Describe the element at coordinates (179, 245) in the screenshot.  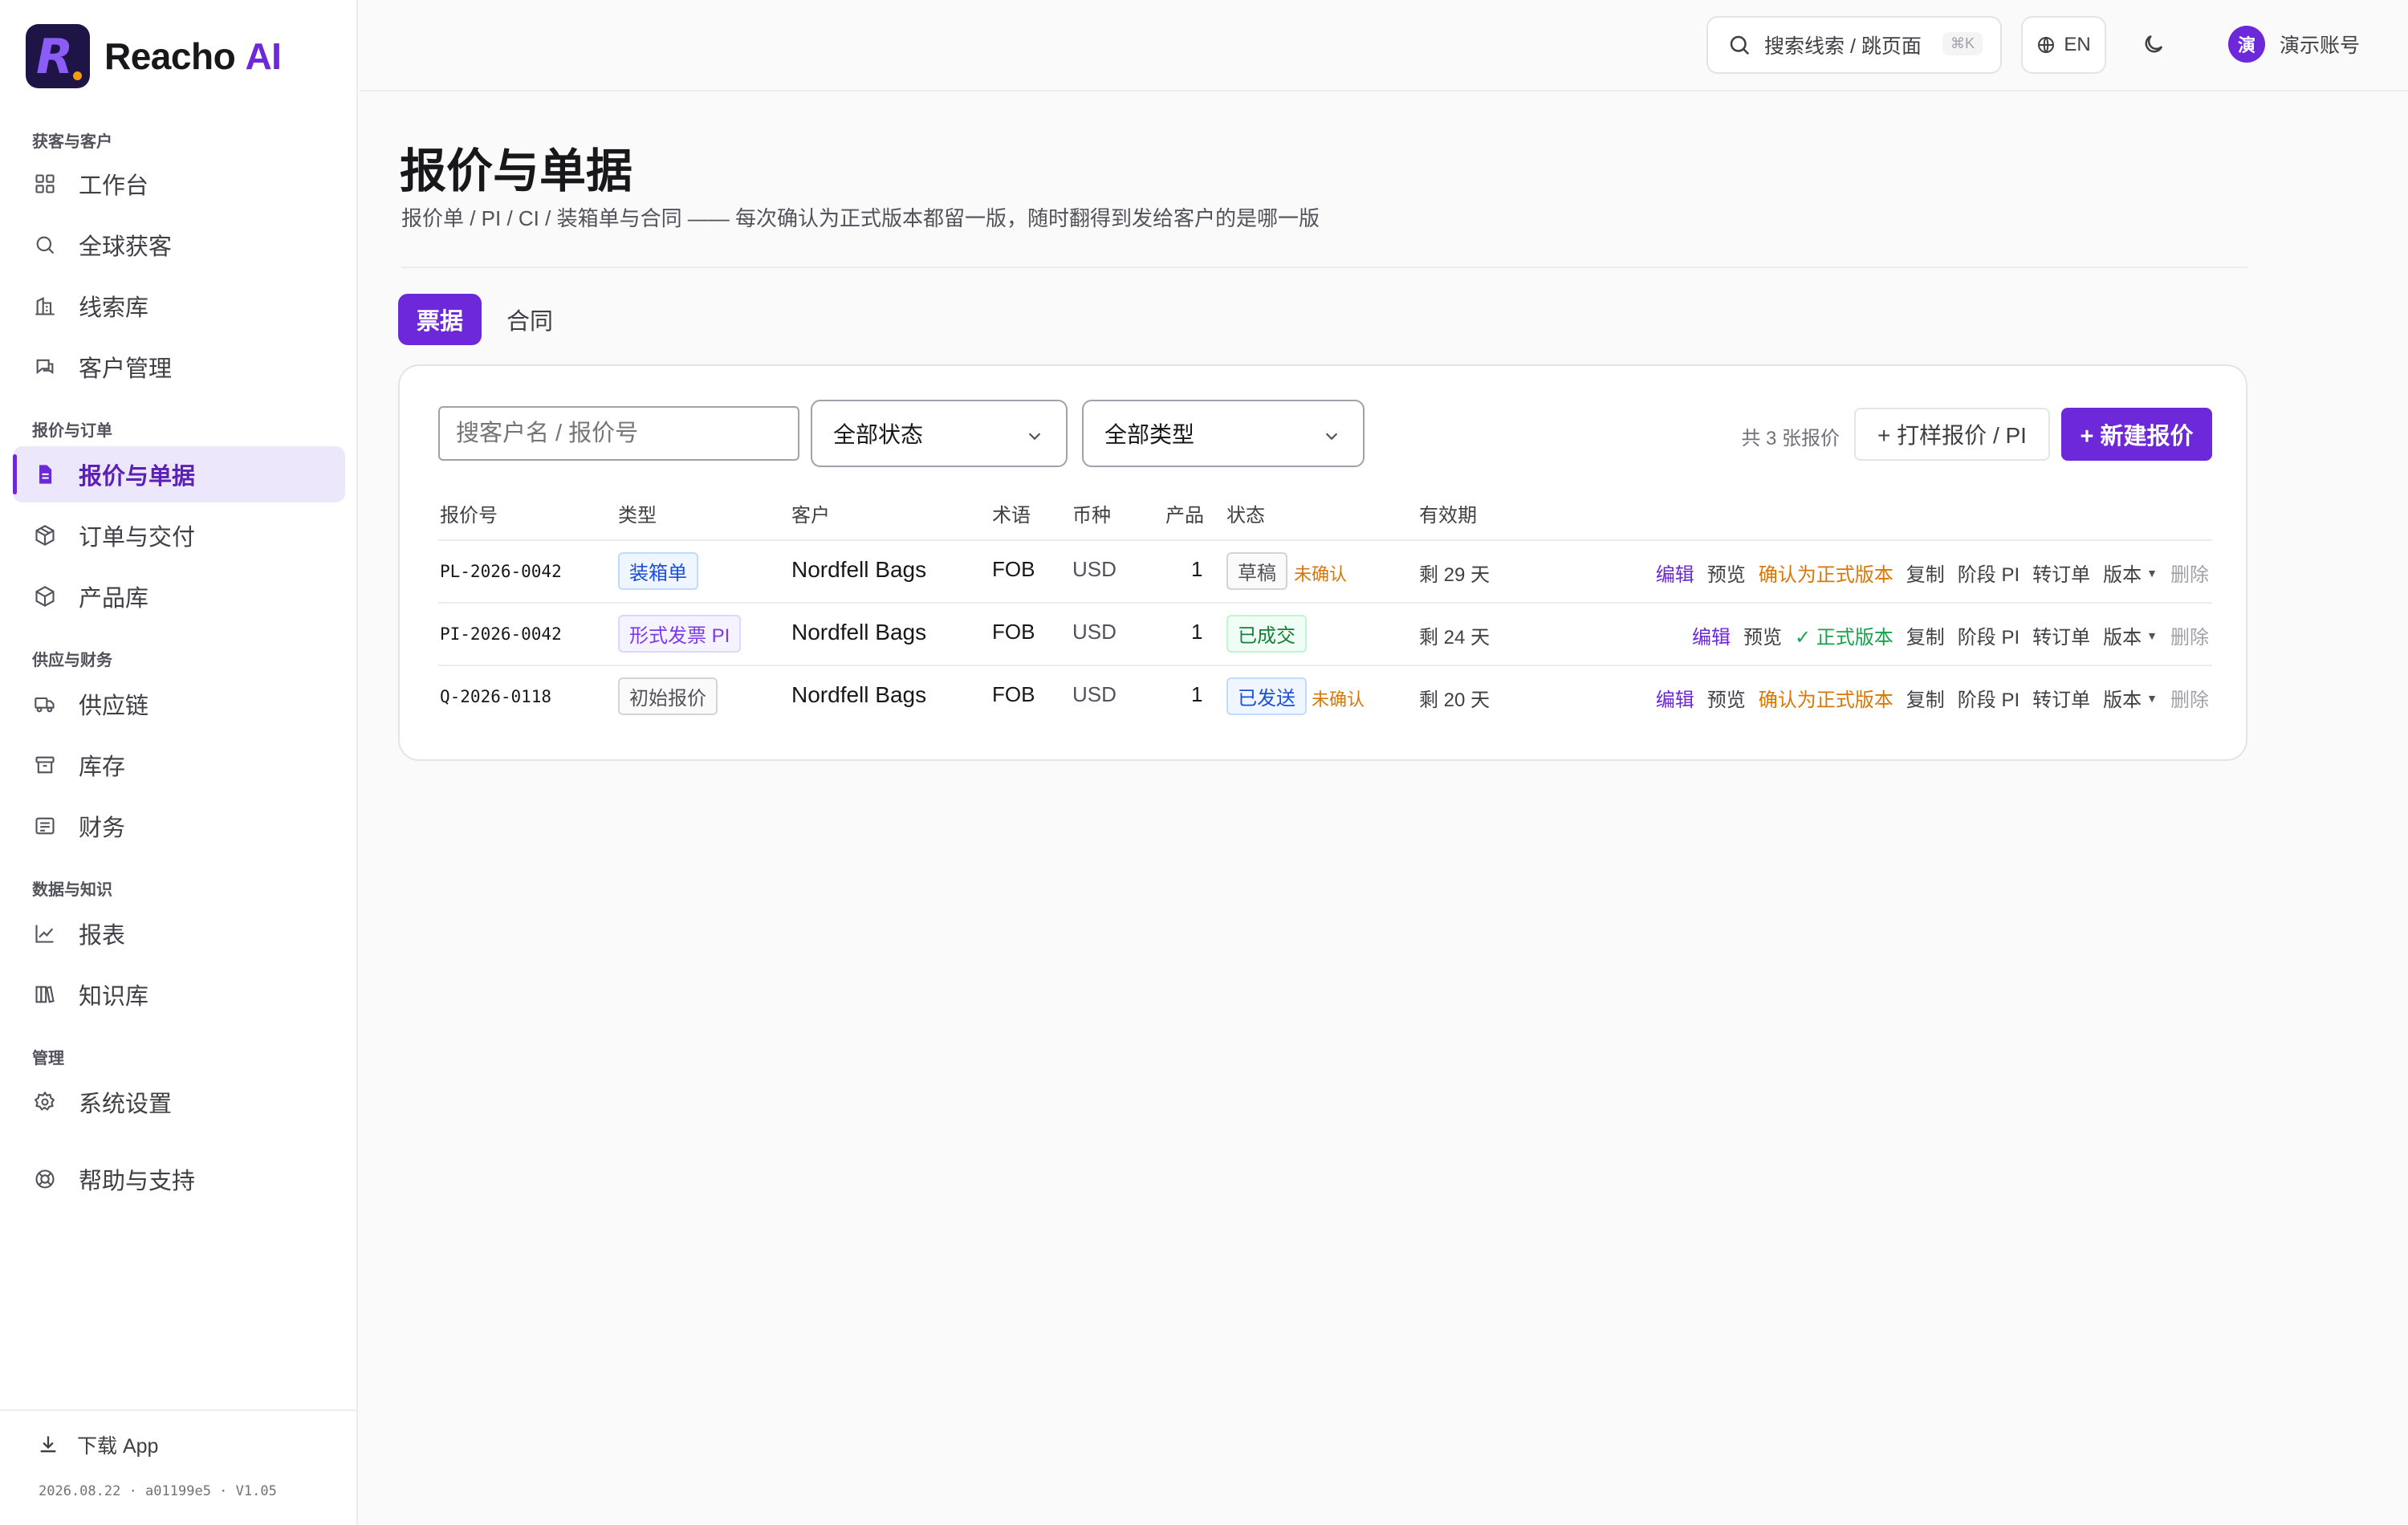
I see `sidebar-item-global-leads: 全球获客` at that location.